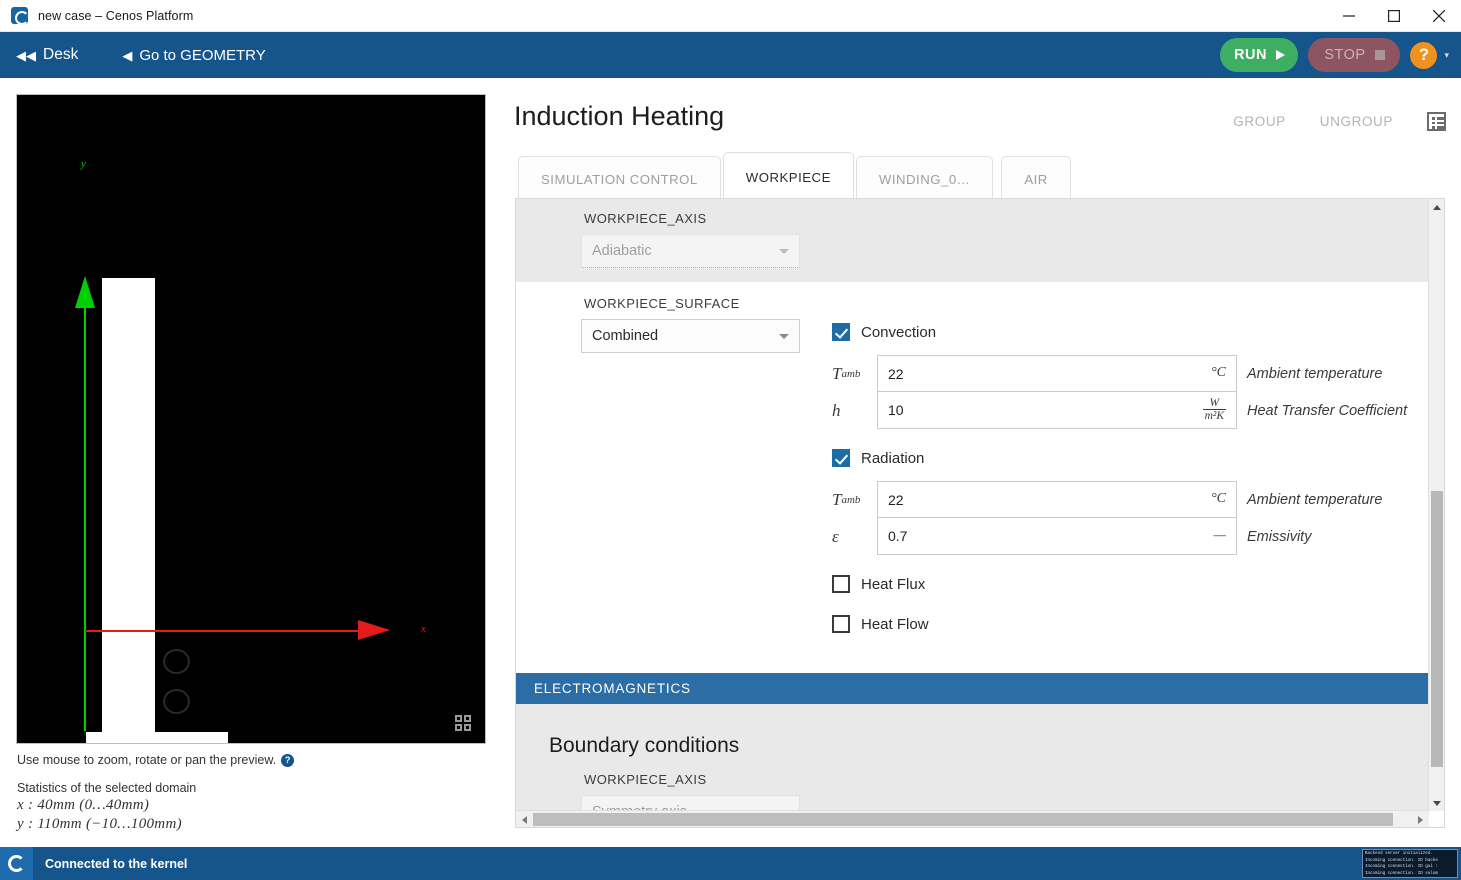 The height and width of the screenshot is (880, 1461). Describe the element at coordinates (788, 177) in the screenshot. I see `tab-workpiece: WORKPIECE` at that location.